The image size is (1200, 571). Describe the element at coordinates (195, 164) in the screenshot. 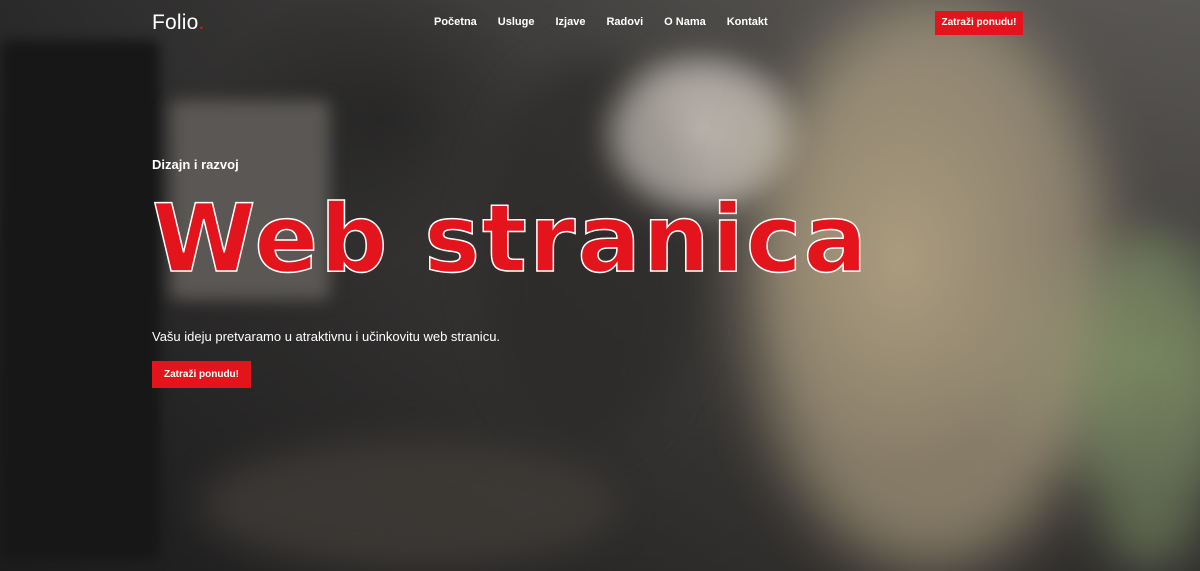

I see `hero-kicker: Dizajn i razvoj` at that location.